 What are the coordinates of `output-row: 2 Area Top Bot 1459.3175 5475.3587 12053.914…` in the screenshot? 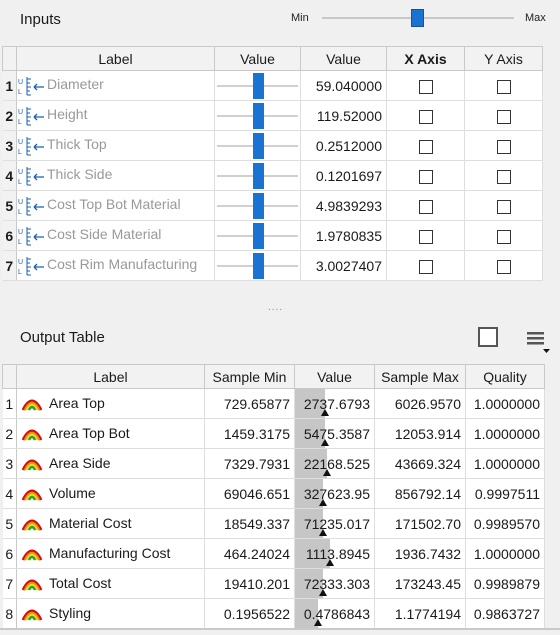 It's located at (273, 433).